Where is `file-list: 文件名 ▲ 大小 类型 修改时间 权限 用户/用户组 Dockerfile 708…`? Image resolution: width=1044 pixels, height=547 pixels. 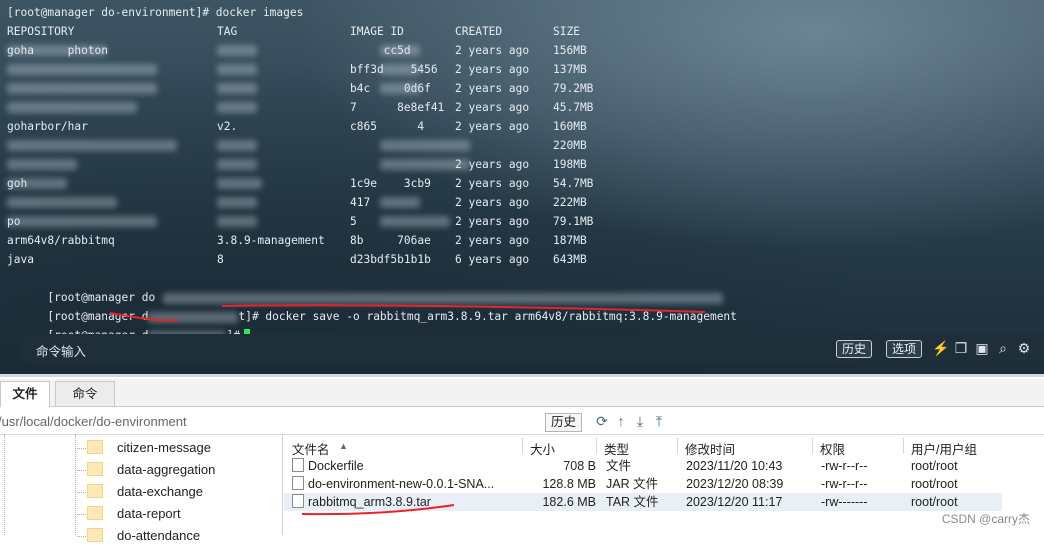 file-list: 文件名 ▲ 大小 类型 修改时间 权限 用户/用户组 Dockerfile 708… is located at coordinates (664, 485).